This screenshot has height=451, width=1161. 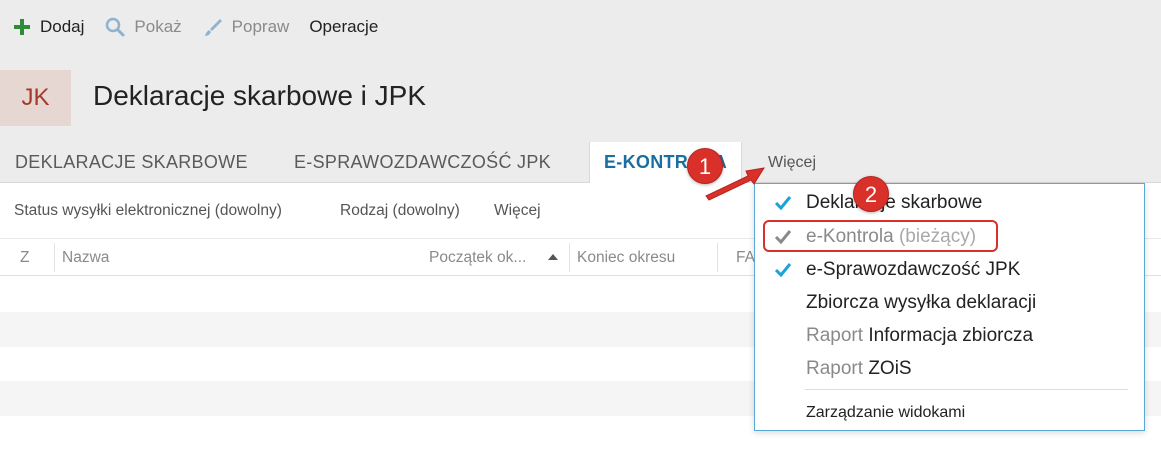 I want to click on show-button: Pokaż, so click(x=143, y=27).